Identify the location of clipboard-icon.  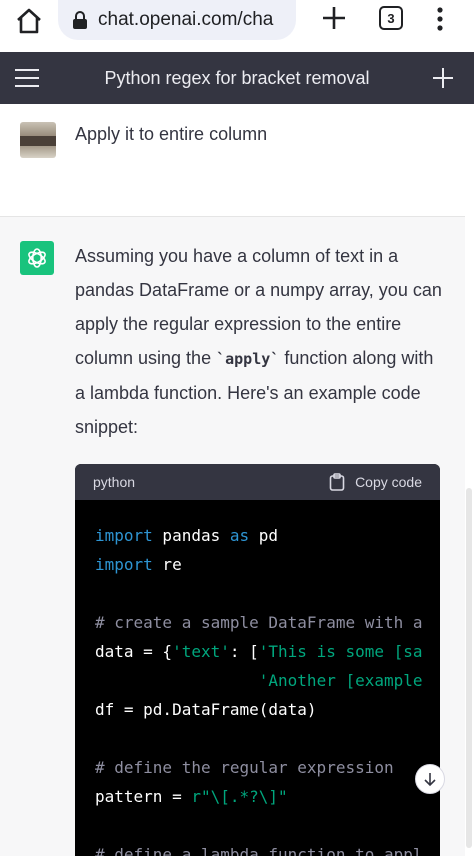
(337, 482).